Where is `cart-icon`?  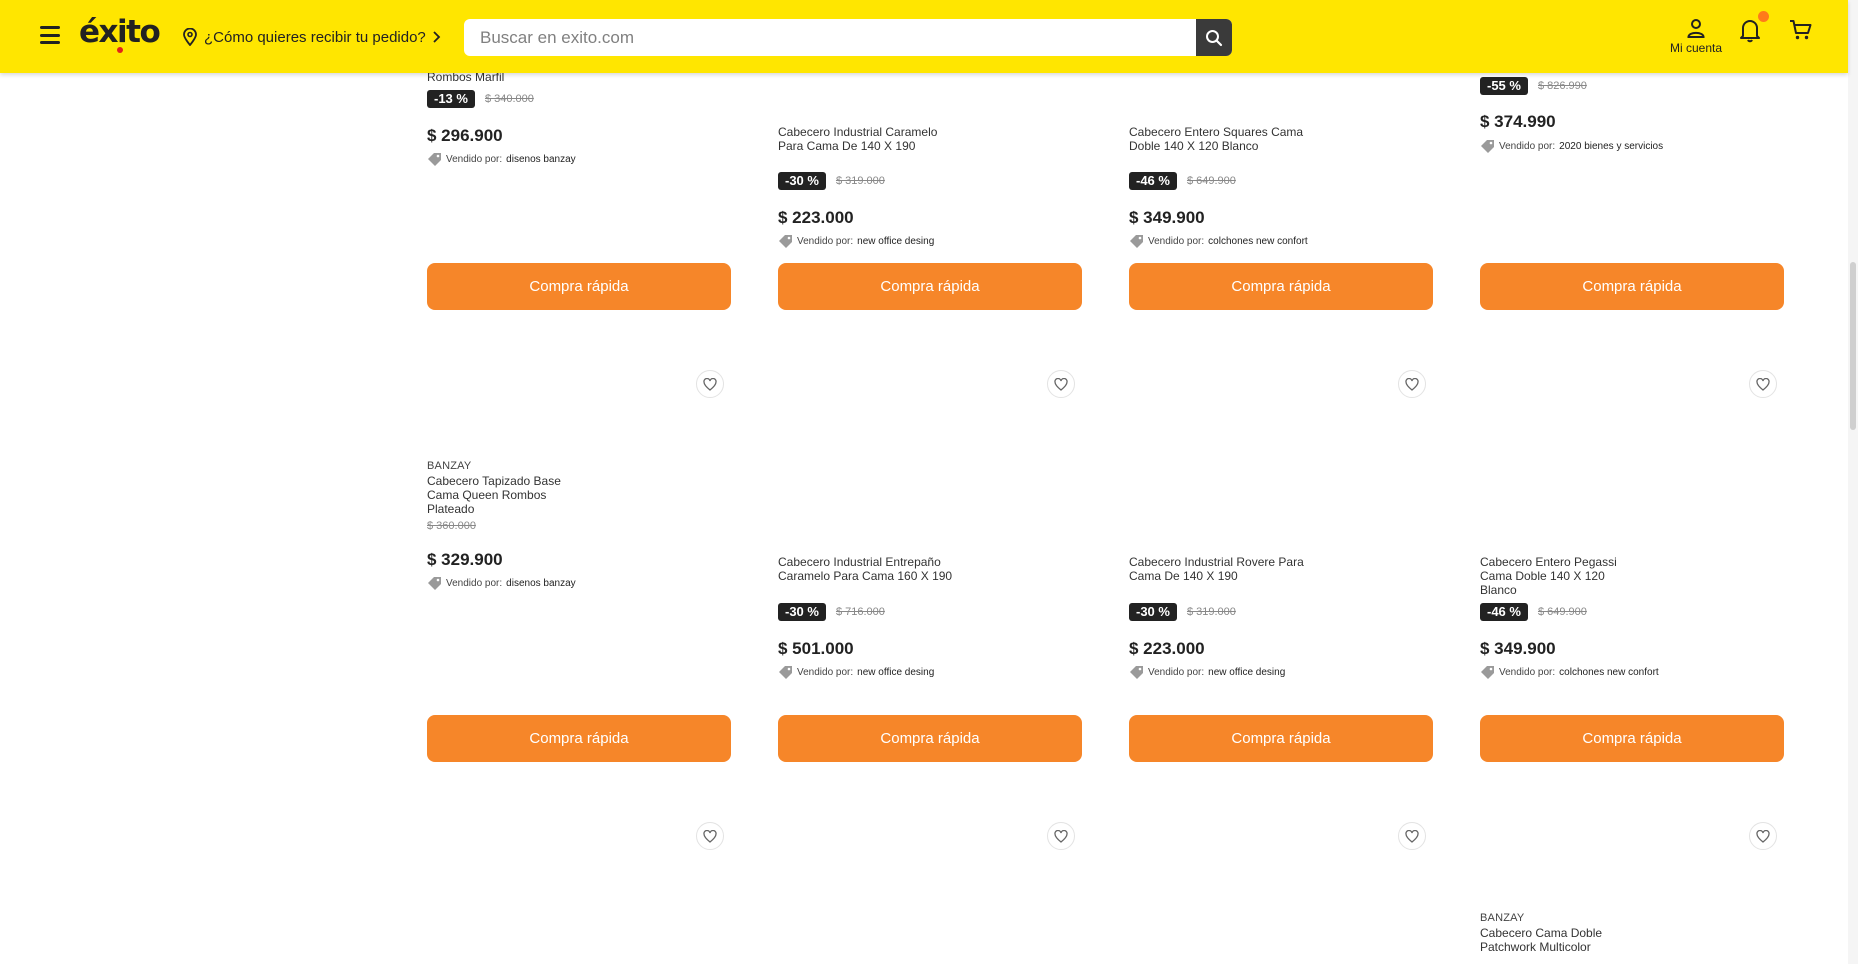 cart-icon is located at coordinates (1801, 30).